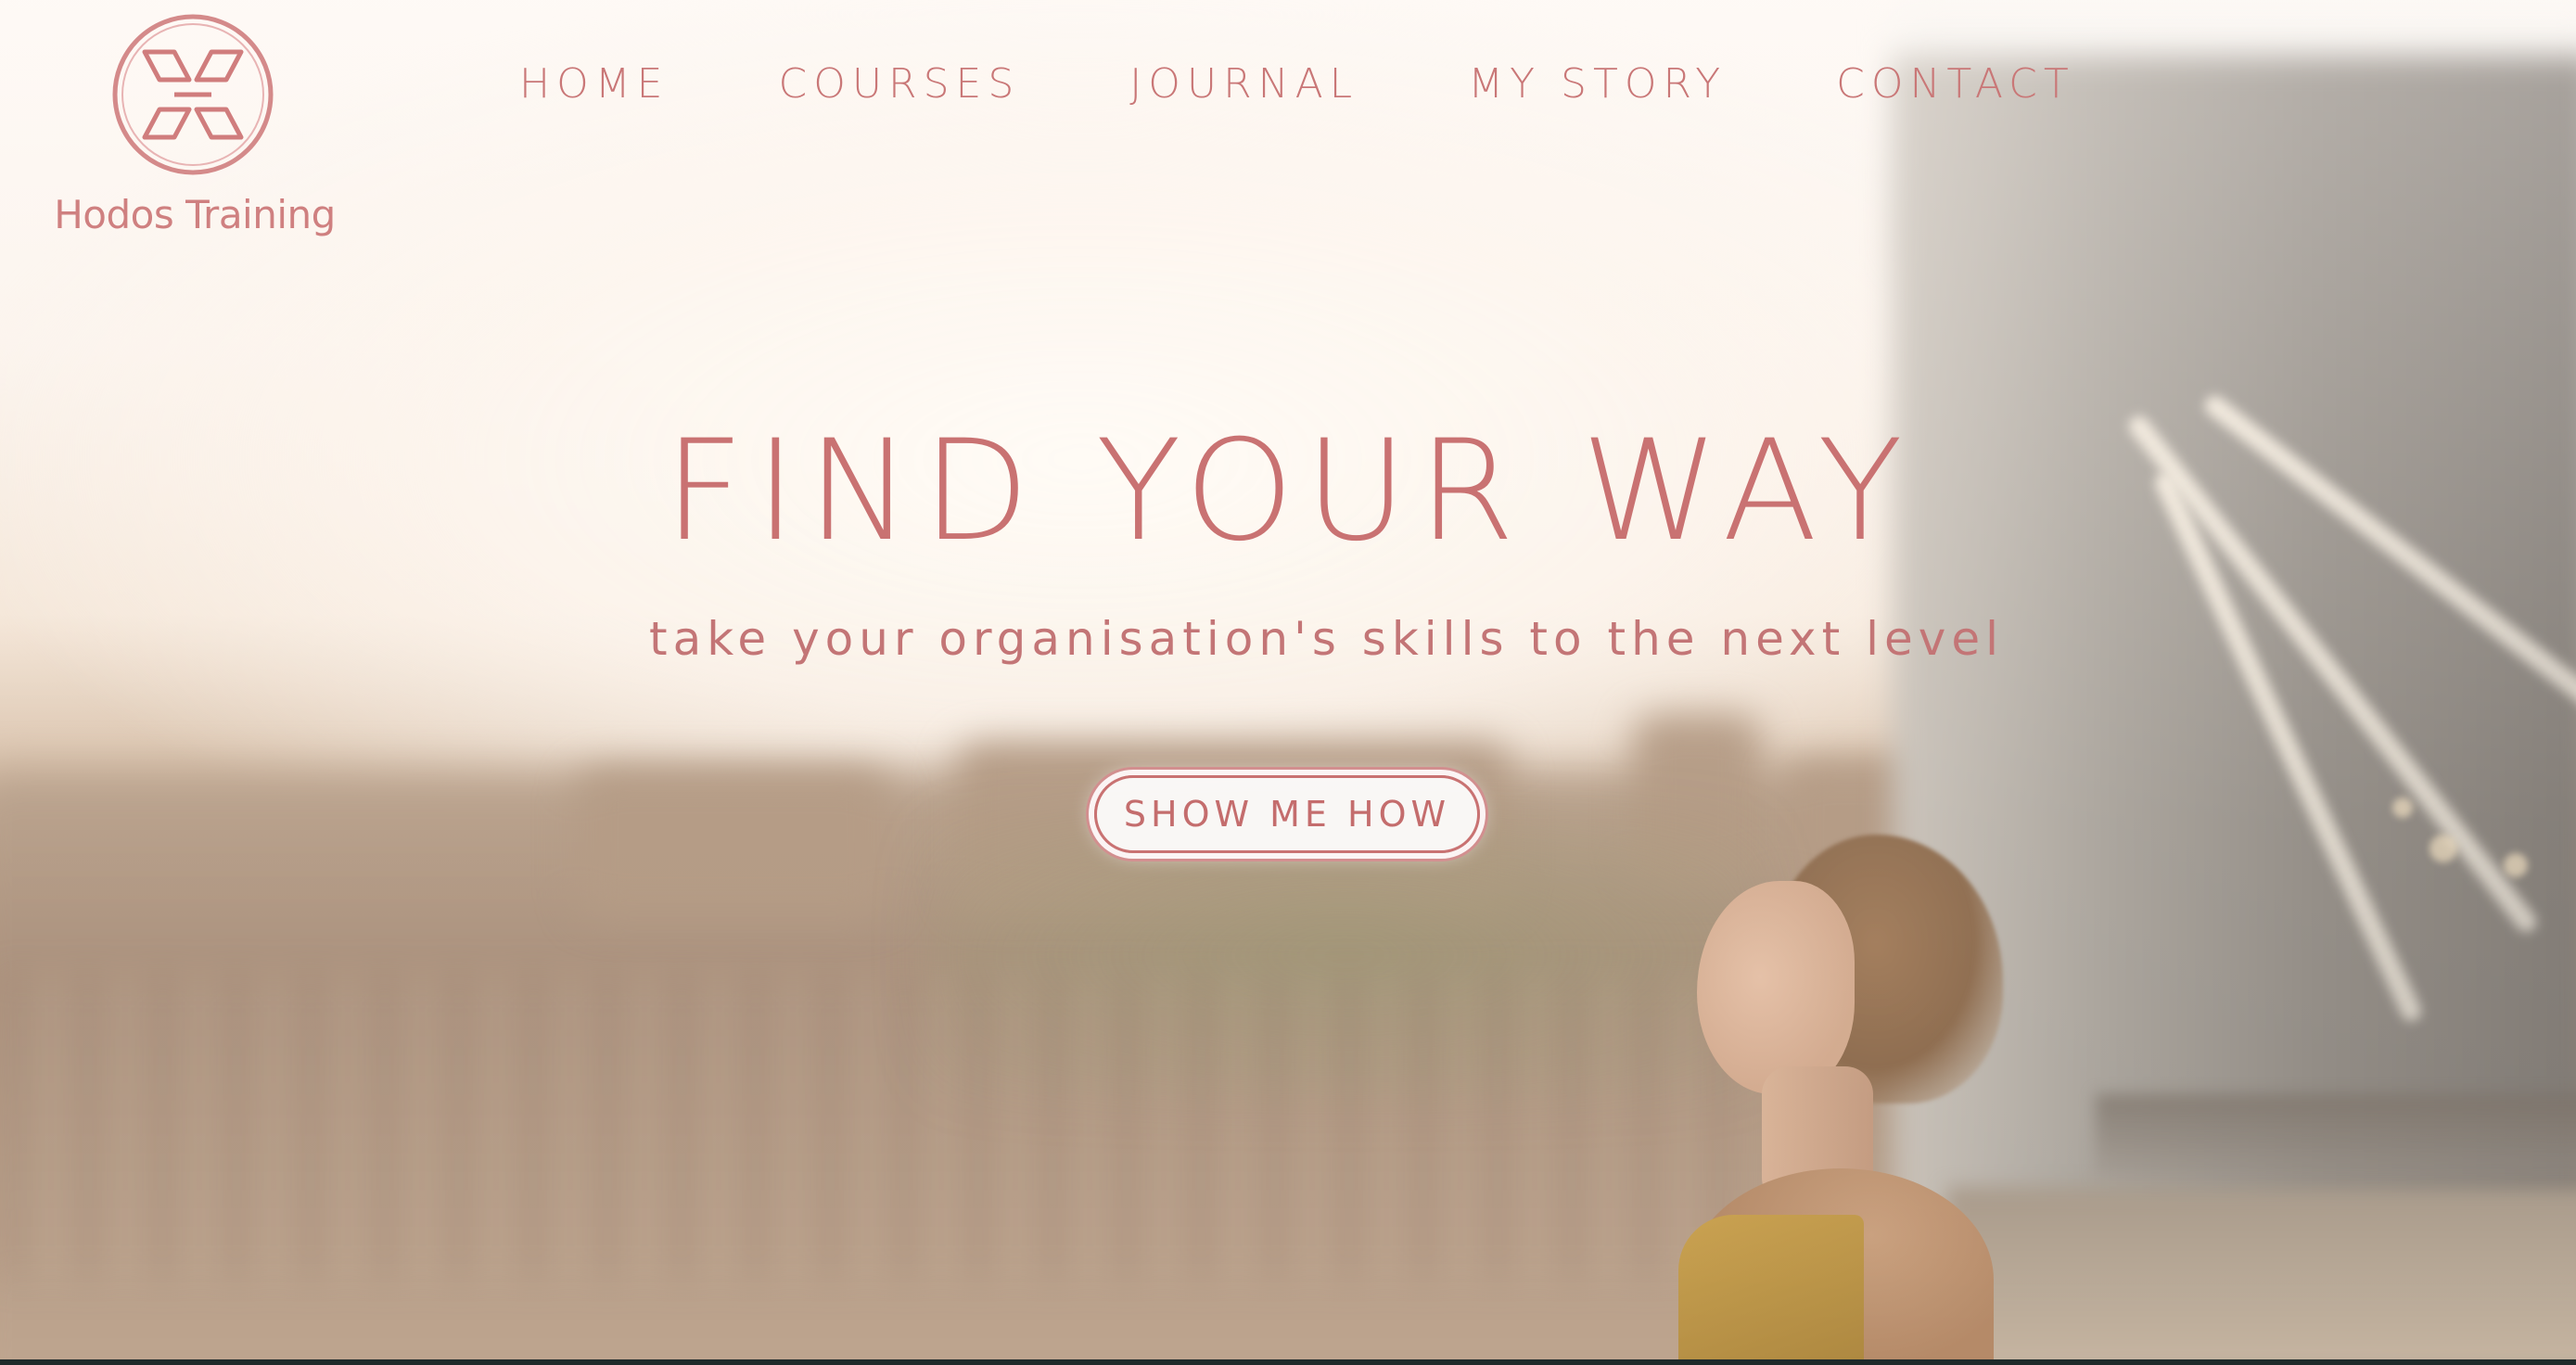 This screenshot has height=1365, width=2576. What do you see at coordinates (1288, 1362) in the screenshot?
I see `bottom-edge` at bounding box center [1288, 1362].